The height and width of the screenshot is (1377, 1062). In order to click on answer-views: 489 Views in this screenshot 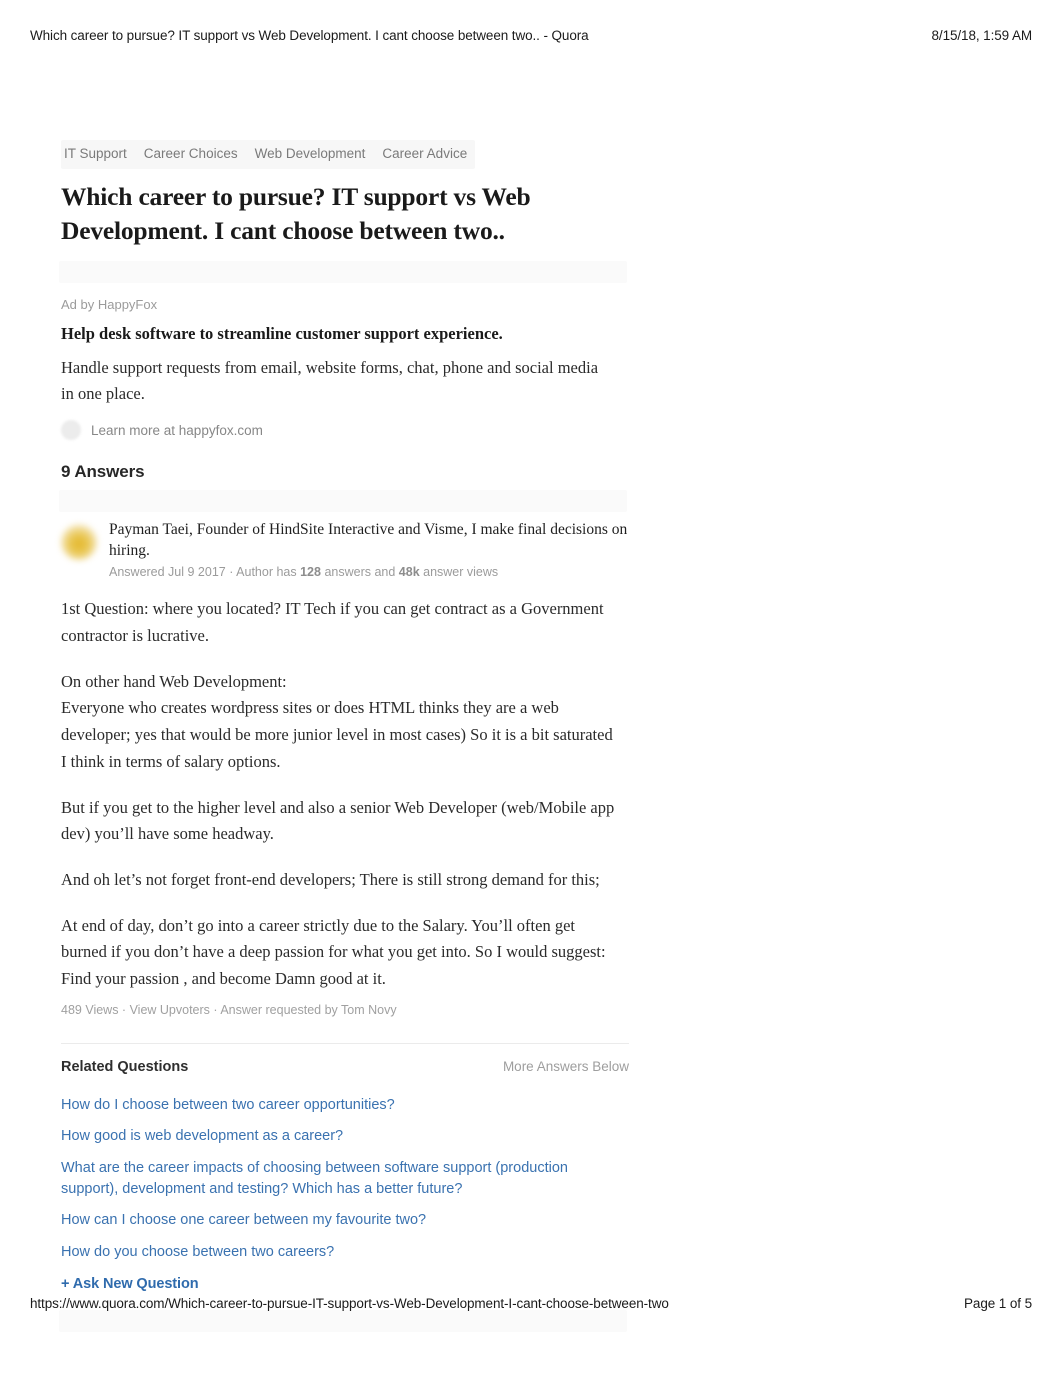, I will do `click(90, 1009)`.